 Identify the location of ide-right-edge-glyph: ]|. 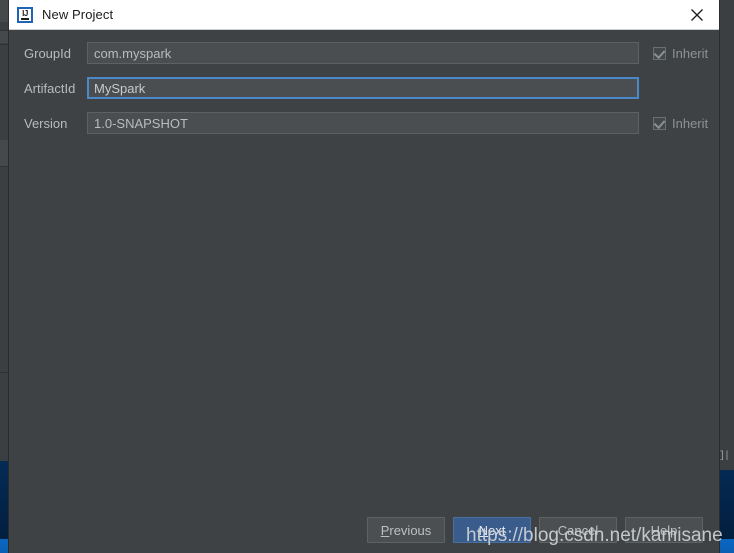
(724, 456).